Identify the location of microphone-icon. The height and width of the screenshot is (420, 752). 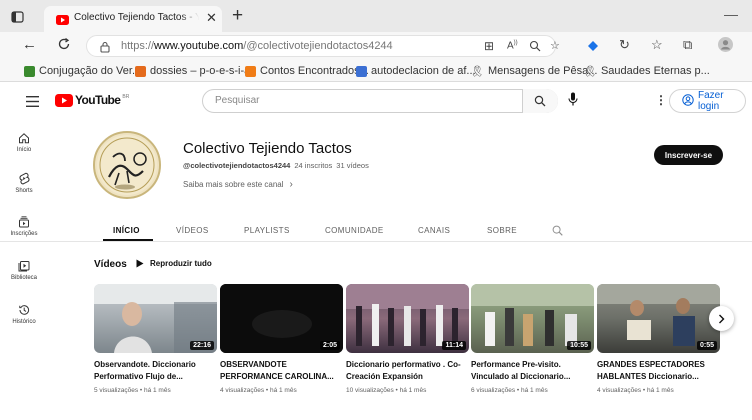
(573, 101).